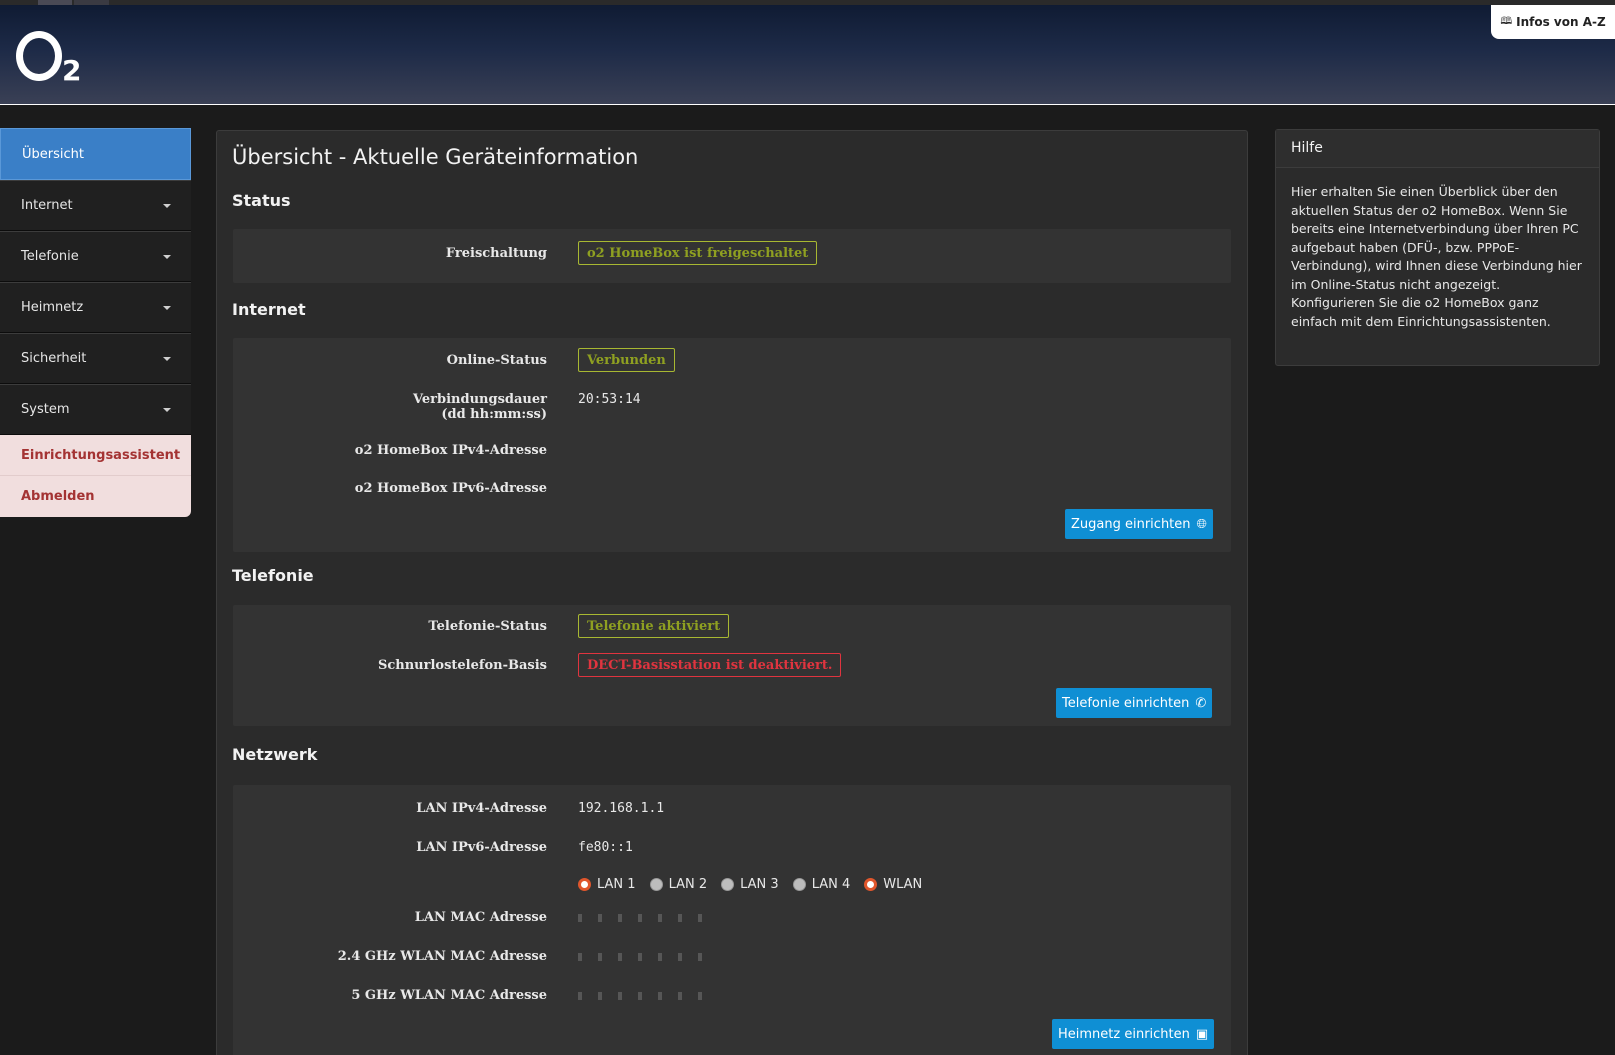 This screenshot has width=1615, height=1055. I want to click on network-icon: ▣, so click(1202, 1034).